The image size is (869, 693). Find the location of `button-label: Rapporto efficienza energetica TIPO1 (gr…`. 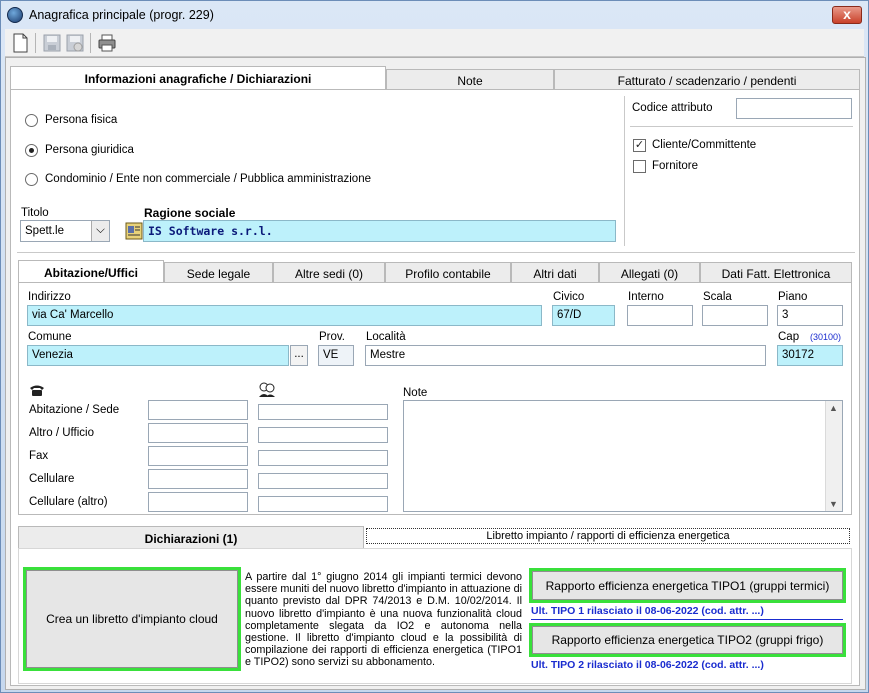

button-label: Rapporto efficienza energetica TIPO1 (gr… is located at coordinates (687, 585).